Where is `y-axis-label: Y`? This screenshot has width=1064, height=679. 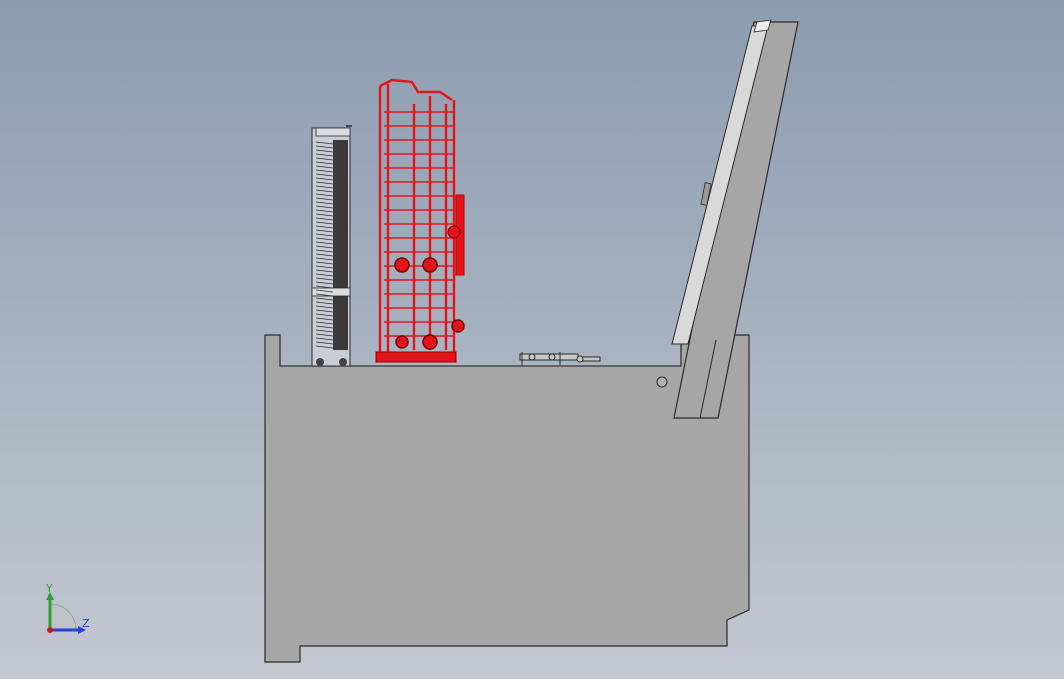
y-axis-label: Y is located at coordinates (49, 588).